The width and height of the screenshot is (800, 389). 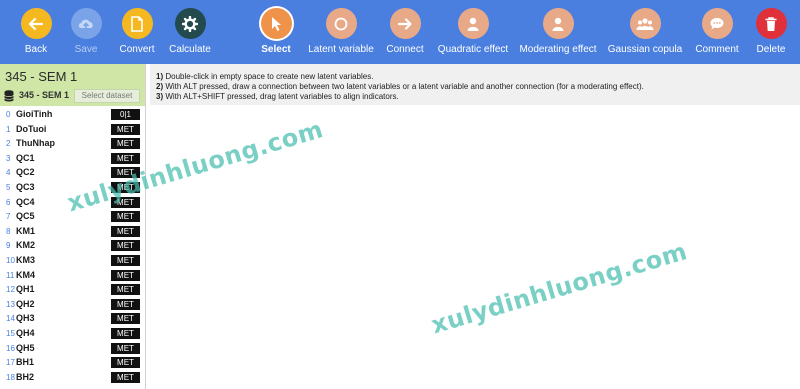 I want to click on sidebar-title: 345 - SEM 1, so click(x=41, y=76).